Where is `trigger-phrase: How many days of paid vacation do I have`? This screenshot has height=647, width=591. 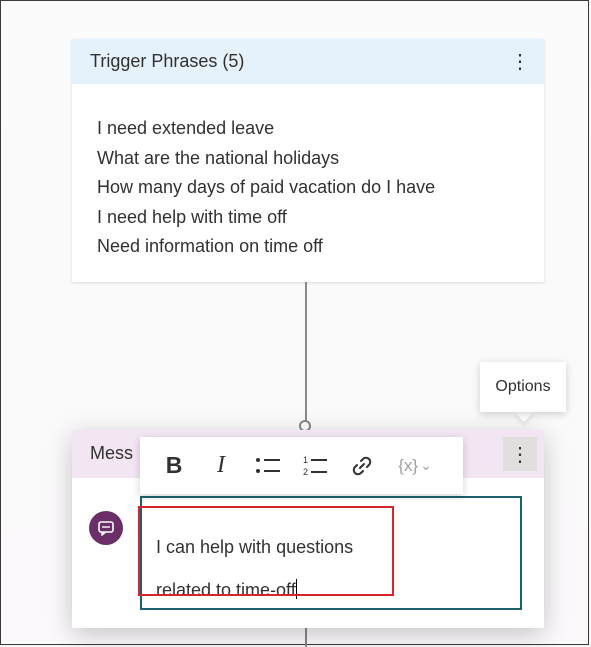
trigger-phrase: How many days of paid vacation do I have is located at coordinates (266, 187).